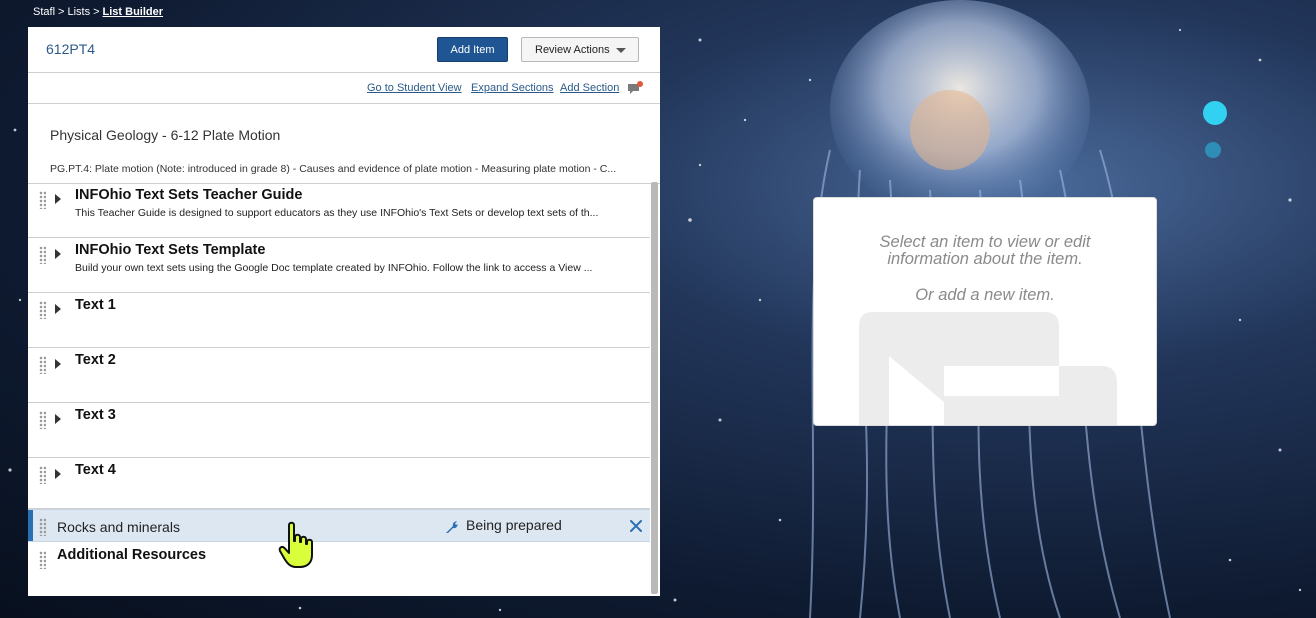 This screenshot has width=1316, height=618. What do you see at coordinates (985, 295) in the screenshot?
I see `info-line-3: Or add a new item.` at bounding box center [985, 295].